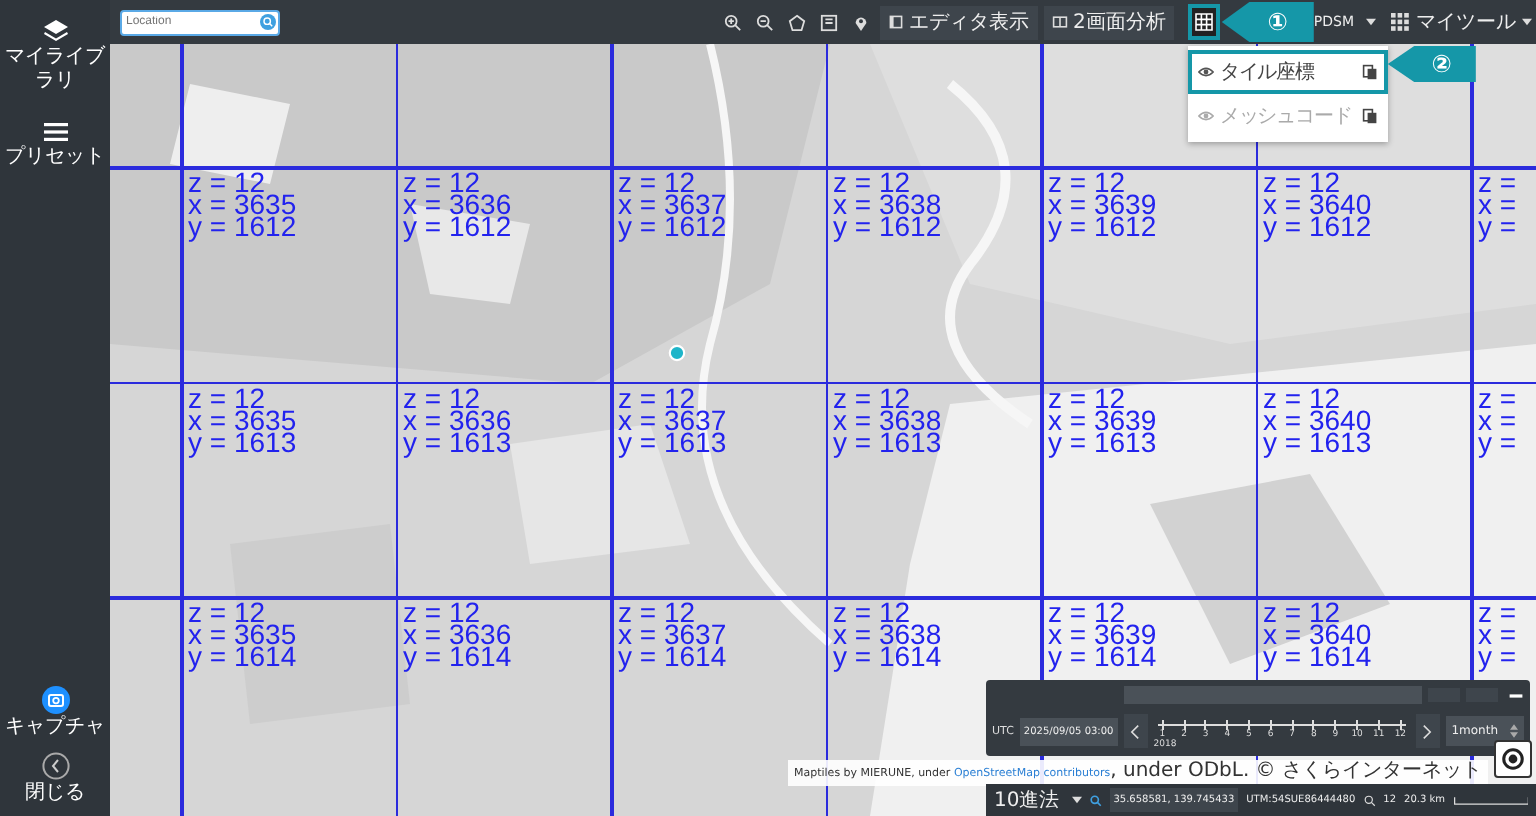 This screenshot has width=1536, height=816. I want to click on panel-icon, so click(828, 22).